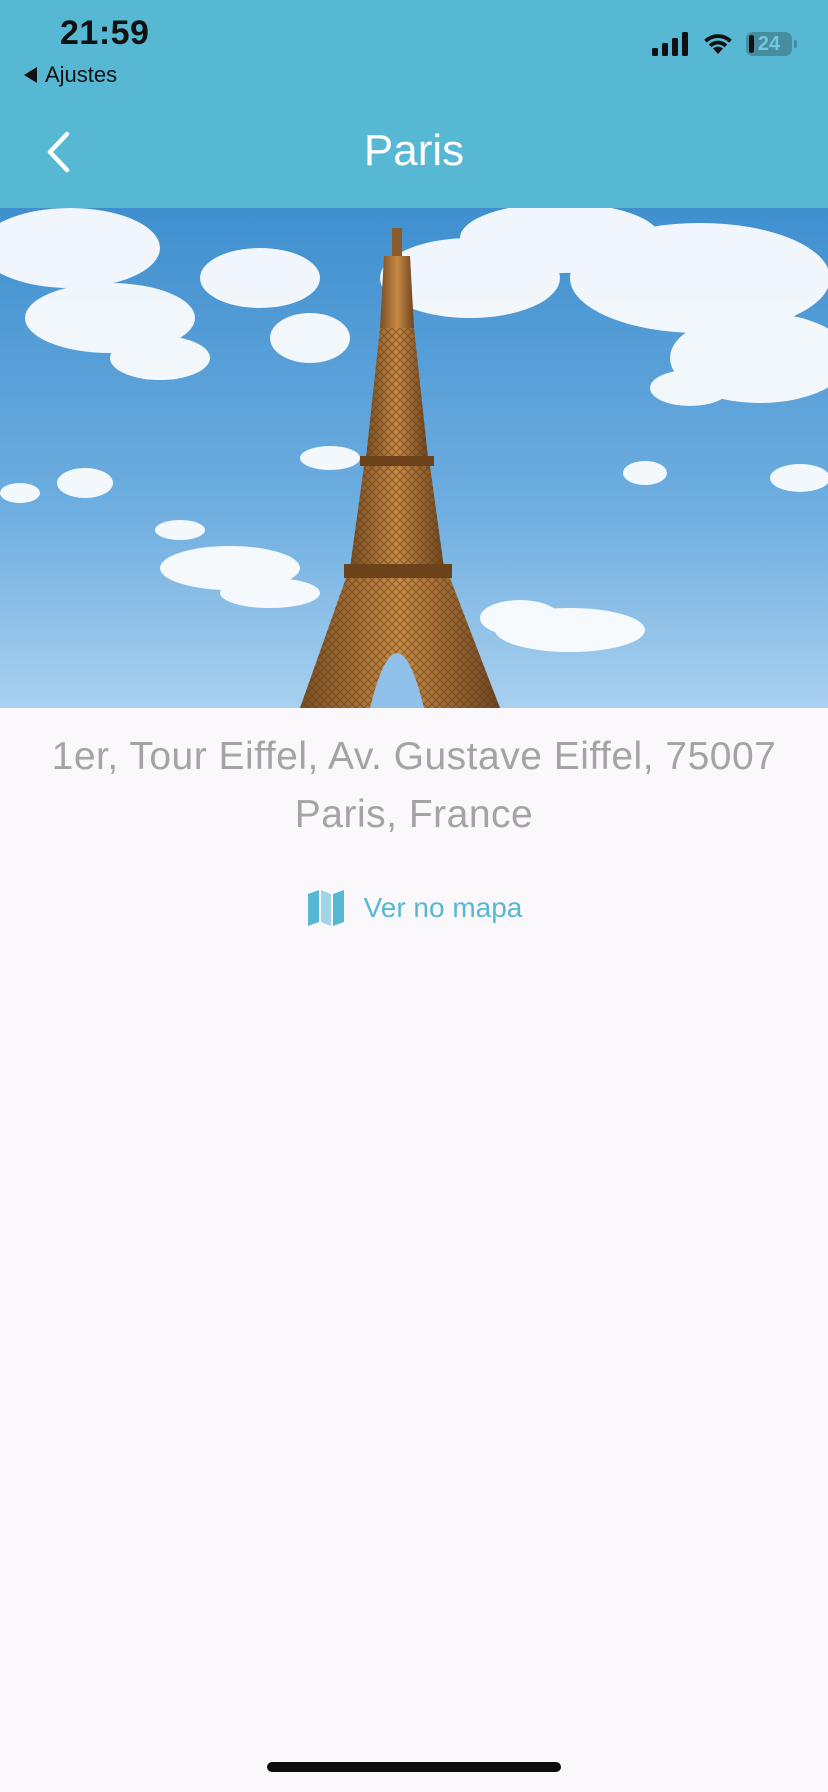  Describe the element at coordinates (414, 150) in the screenshot. I see `page-title: Paris` at that location.